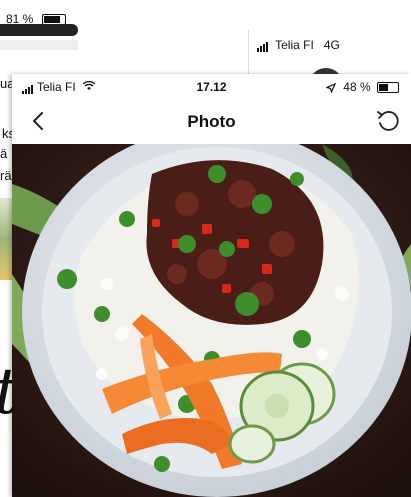 The image size is (411, 497). I want to click on rotate-ccw-icon, so click(388, 121).